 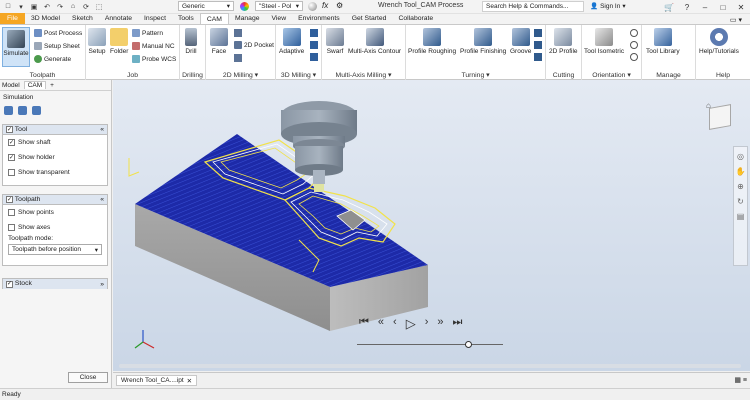 I want to click on pattern-button: Pattern, so click(x=147, y=33).